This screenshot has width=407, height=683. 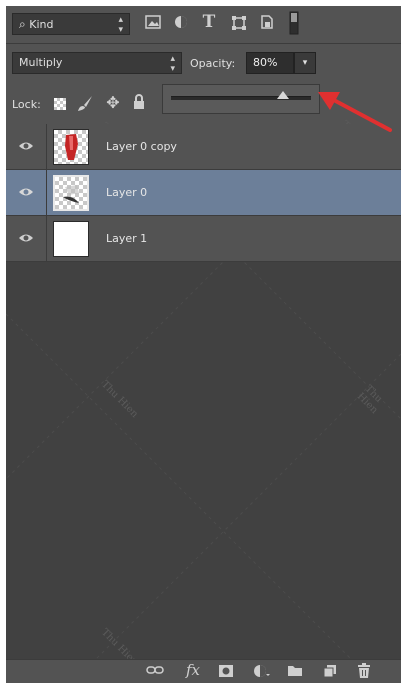 I want to click on pixel-layer-filter-icon, so click(x=153, y=23).